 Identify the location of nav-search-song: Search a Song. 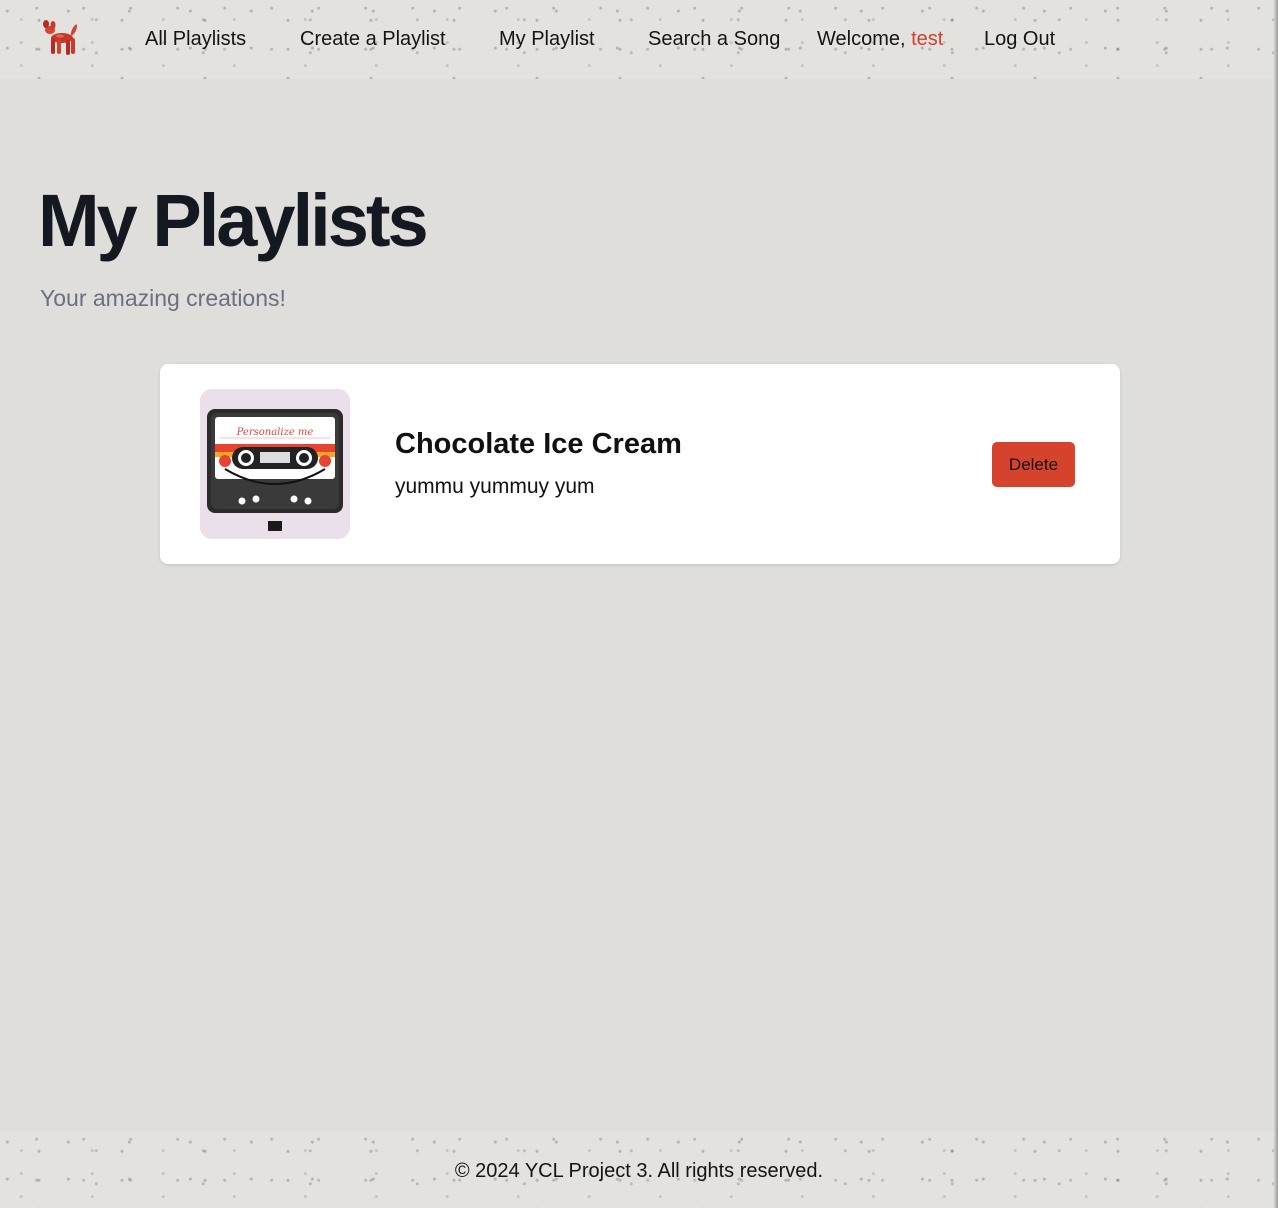
(714, 39).